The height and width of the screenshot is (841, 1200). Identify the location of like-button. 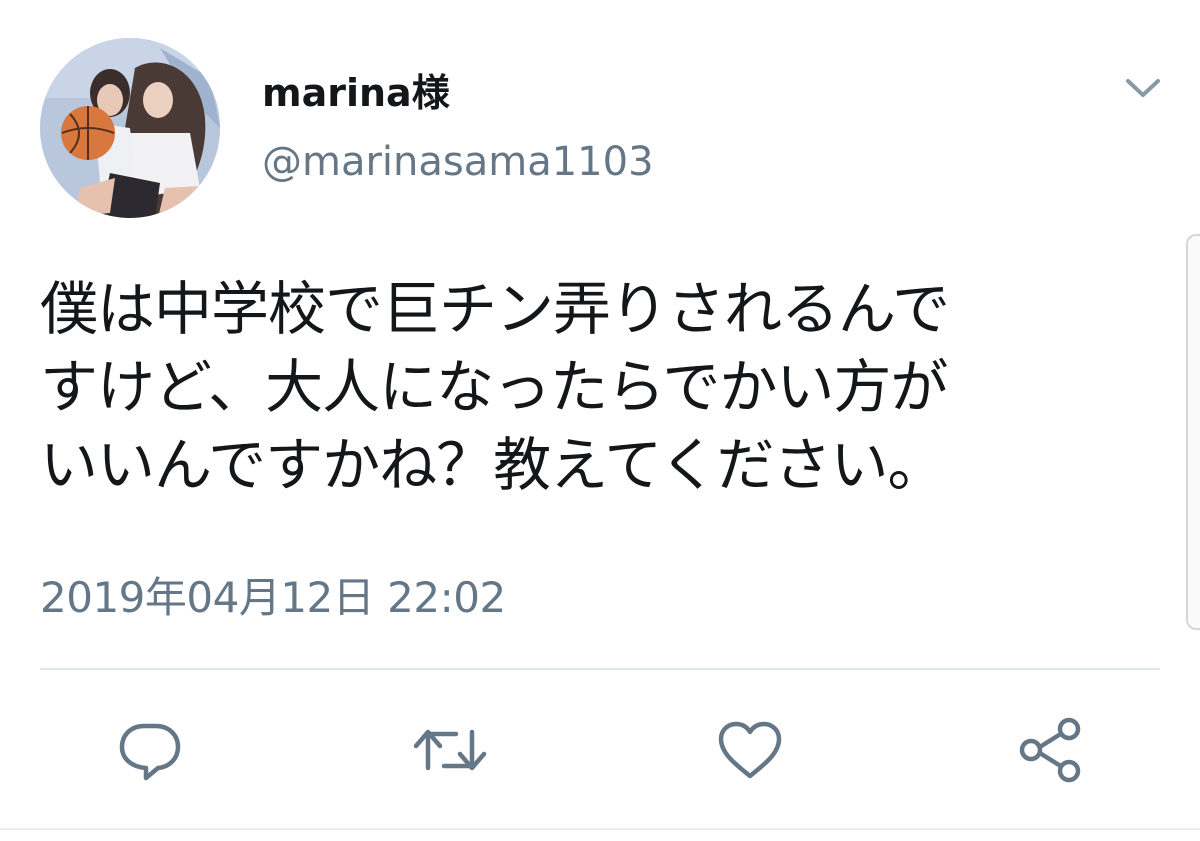
(750, 750).